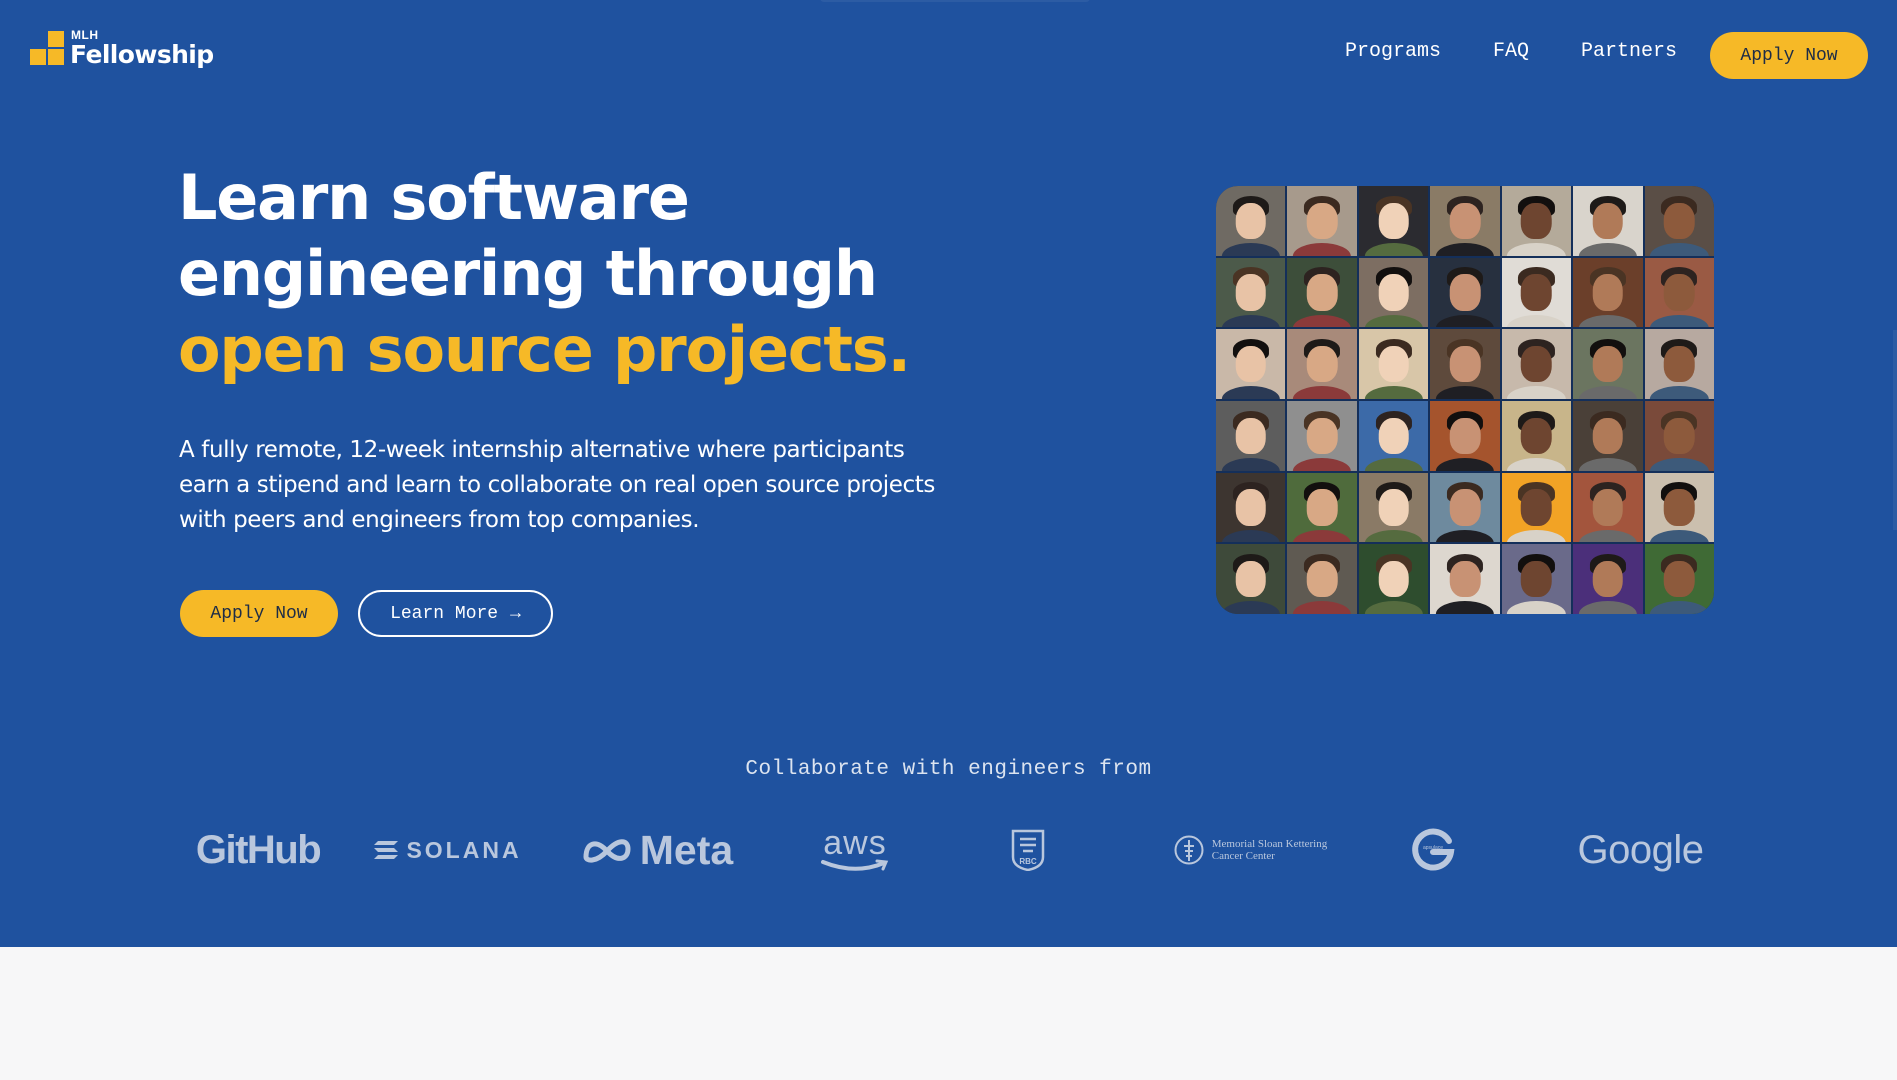 The height and width of the screenshot is (1080, 1897). I want to click on rbc-wordmark: RBC, so click(1028, 861).